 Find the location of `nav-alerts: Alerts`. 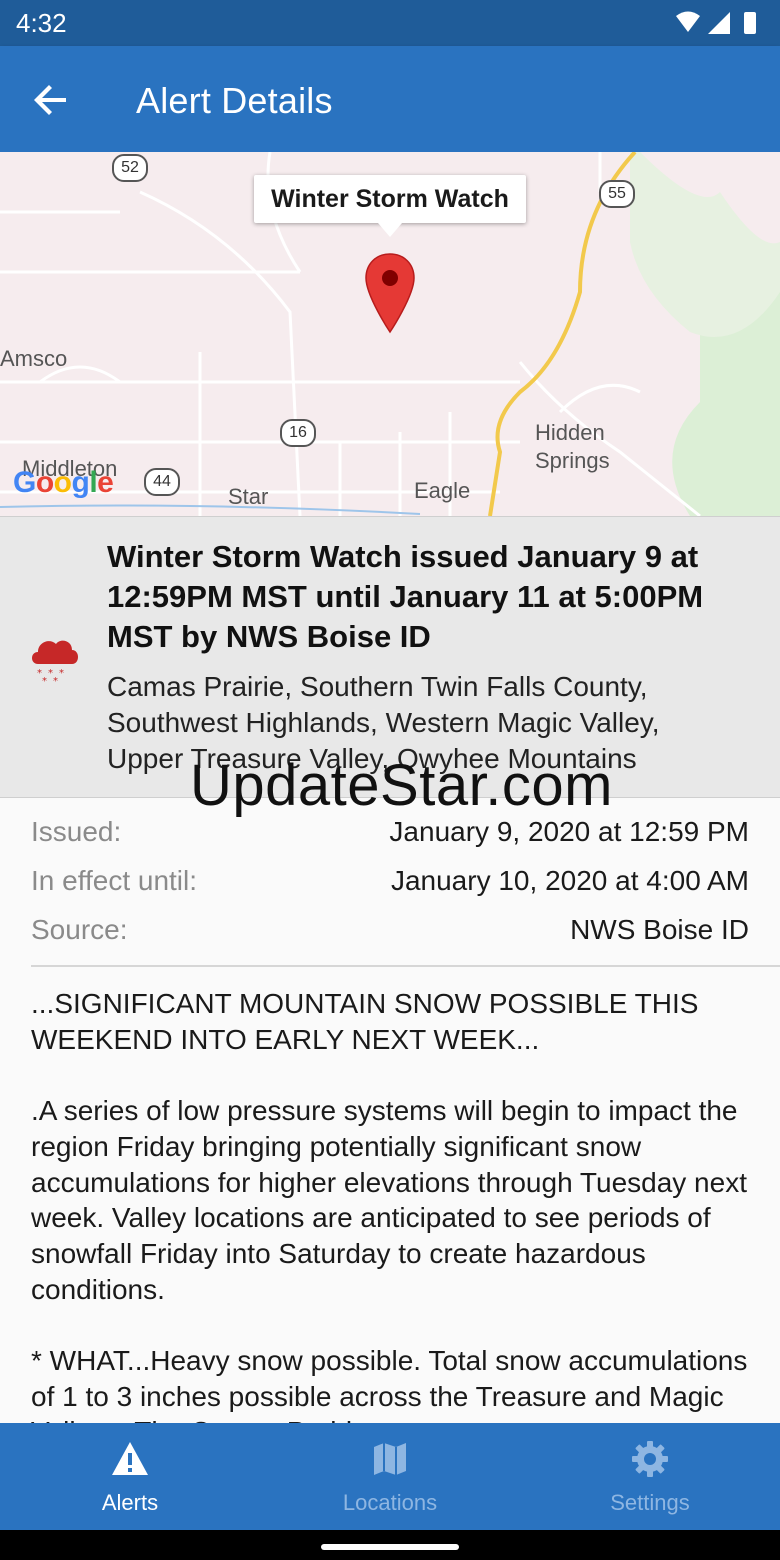

nav-alerts: Alerts is located at coordinates (130, 1476).